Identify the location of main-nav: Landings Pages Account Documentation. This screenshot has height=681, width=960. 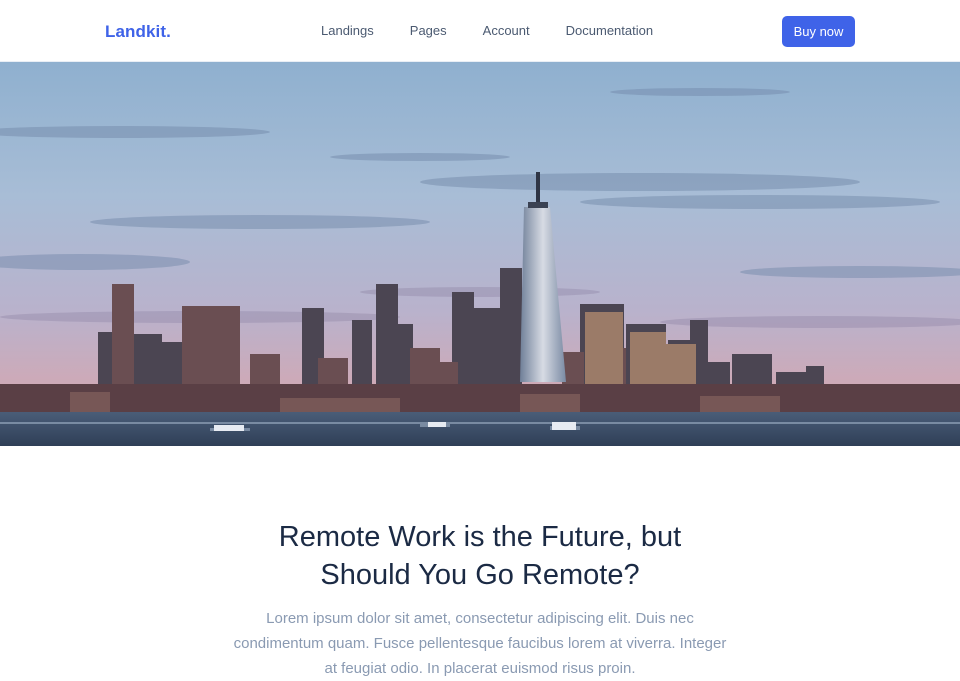
(505, 31).